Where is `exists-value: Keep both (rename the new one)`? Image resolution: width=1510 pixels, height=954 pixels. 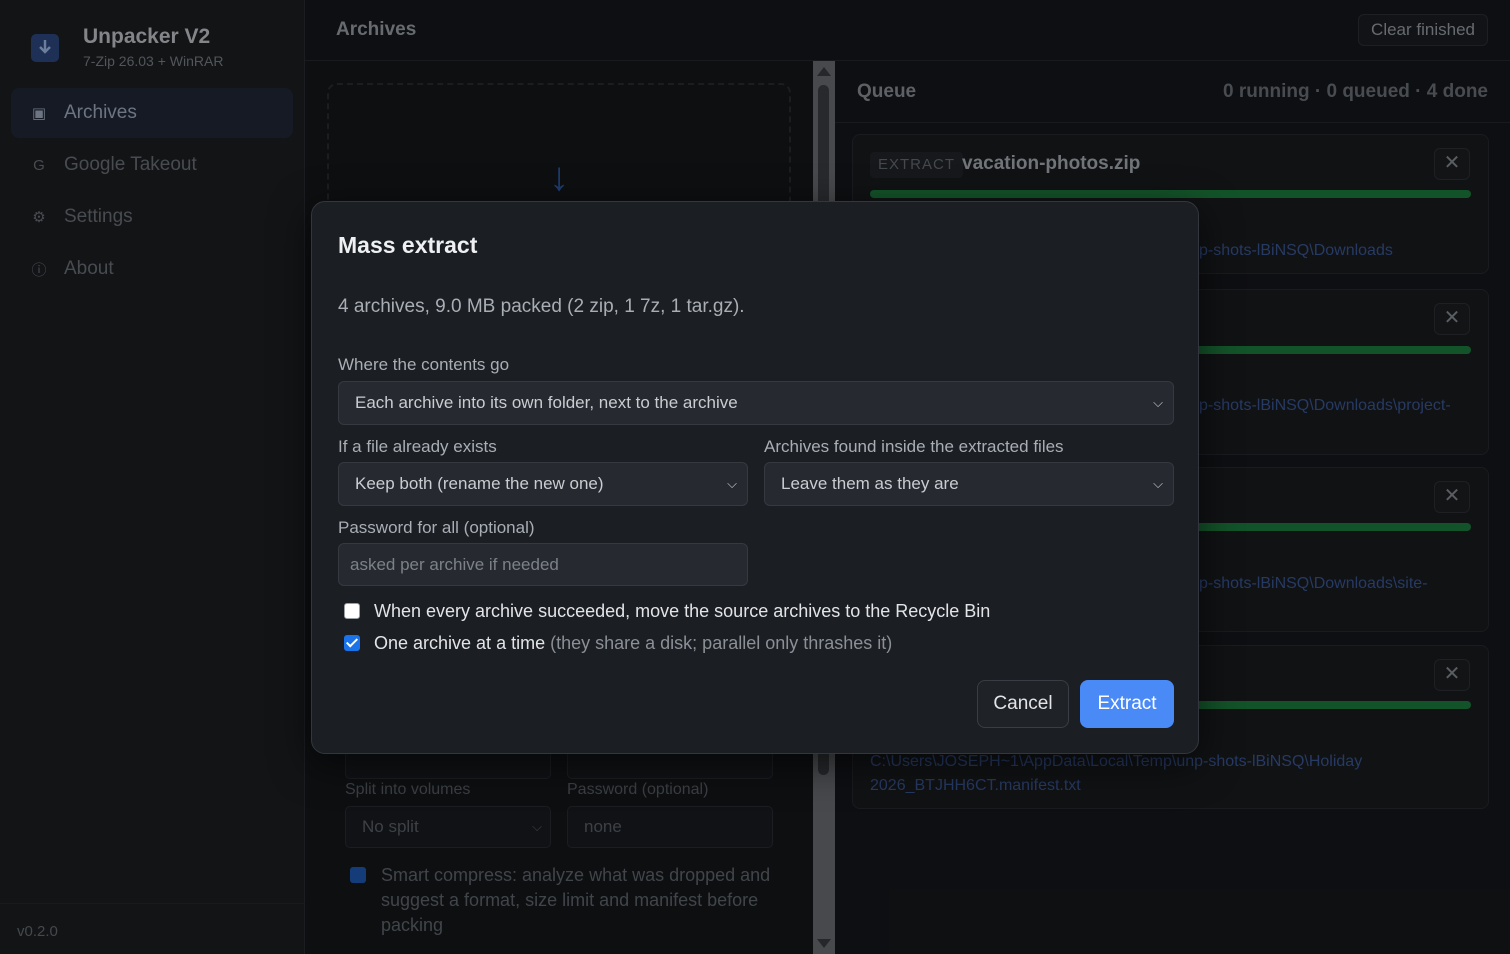 exists-value: Keep both (rename the new one) is located at coordinates (479, 483).